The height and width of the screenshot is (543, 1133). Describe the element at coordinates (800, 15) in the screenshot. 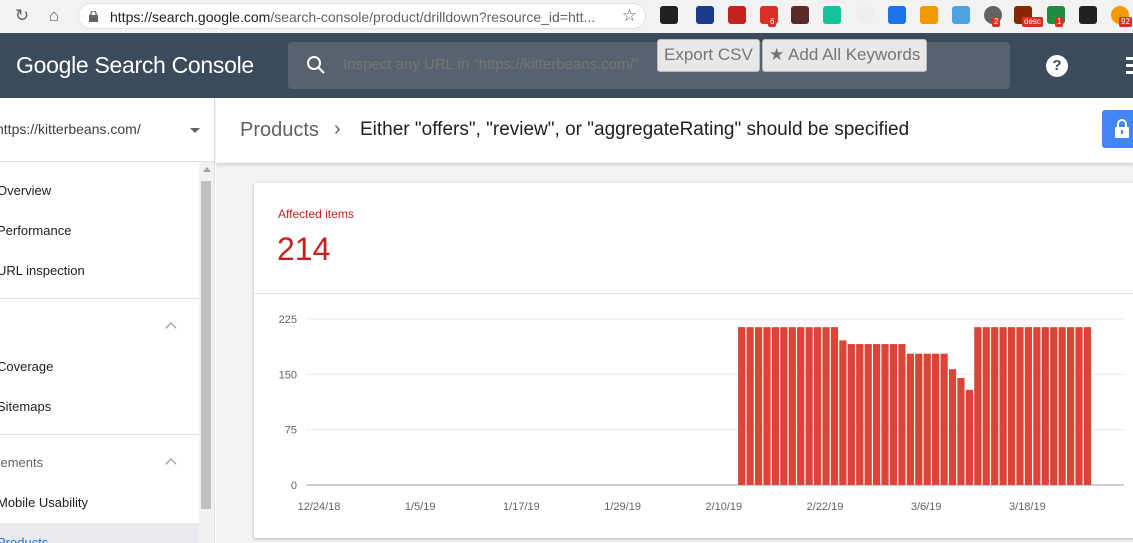

I see `ext-k-icon` at that location.